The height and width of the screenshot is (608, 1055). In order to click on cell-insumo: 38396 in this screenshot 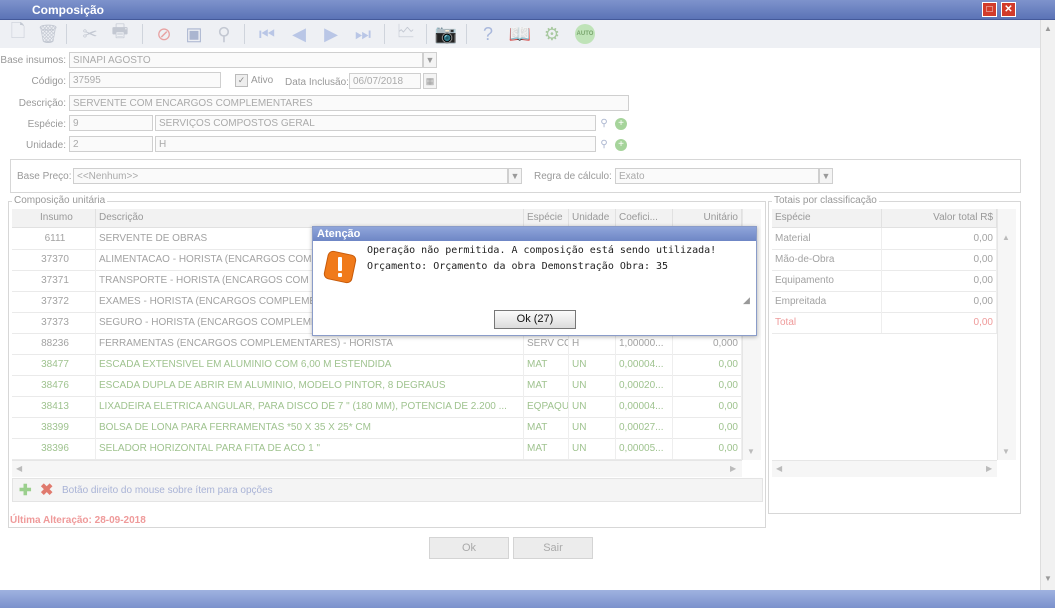, I will do `click(54, 448)`.